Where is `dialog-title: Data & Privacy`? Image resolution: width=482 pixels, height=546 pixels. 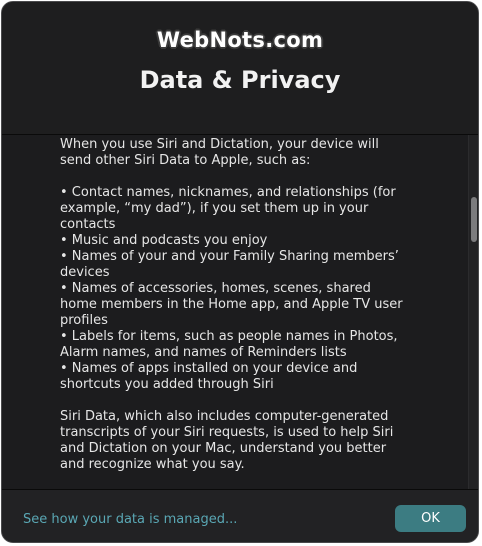
dialog-title: Data & Privacy is located at coordinates (240, 80).